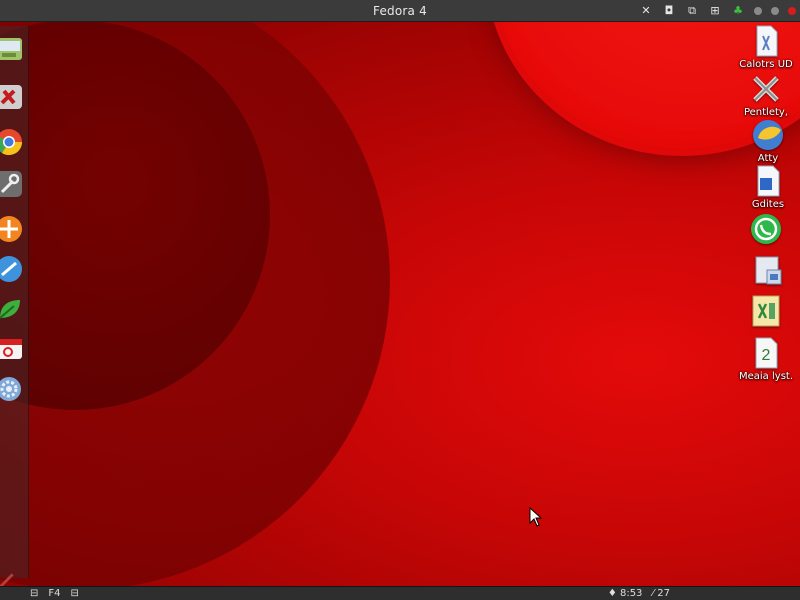 Image resolution: width=800 pixels, height=600 pixels. I want to click on left-dock, so click(14, 307).